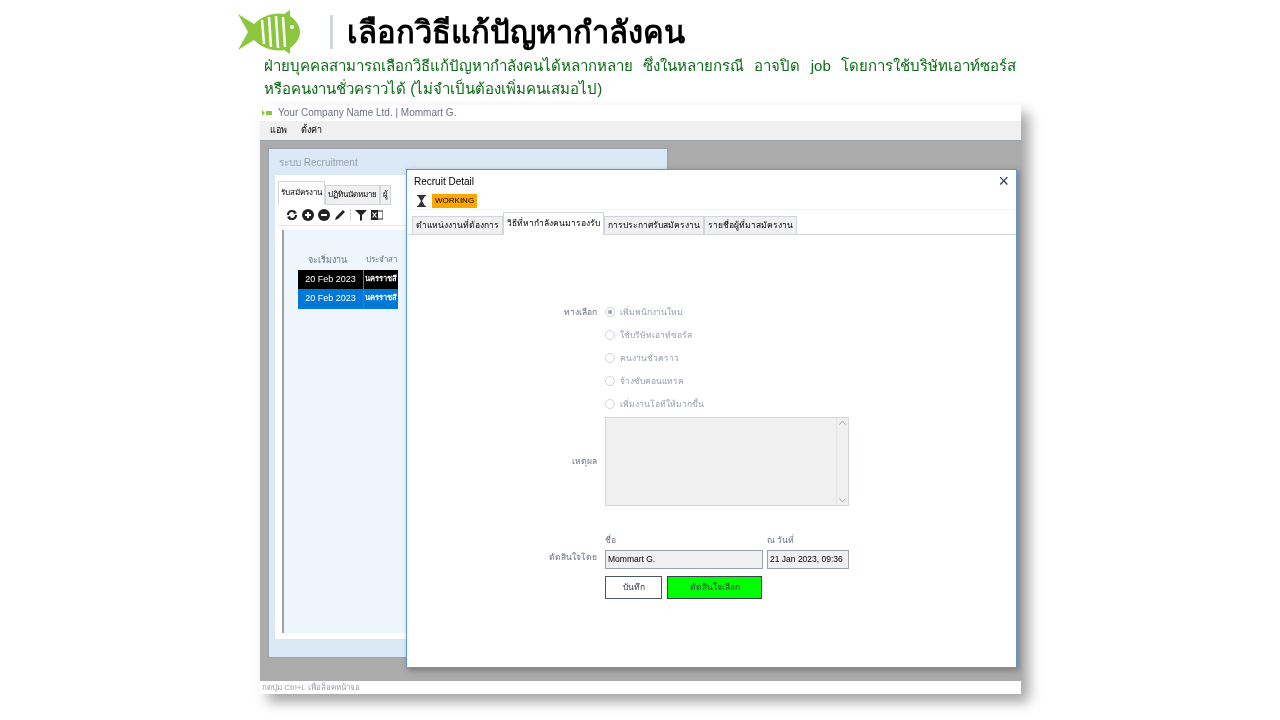 The image size is (1280, 720). Describe the element at coordinates (311, 687) in the screenshot. I see `status-bar-text: กดปุ่ม Ctrl+L เพื่อล็อคหน้าจอ` at that location.